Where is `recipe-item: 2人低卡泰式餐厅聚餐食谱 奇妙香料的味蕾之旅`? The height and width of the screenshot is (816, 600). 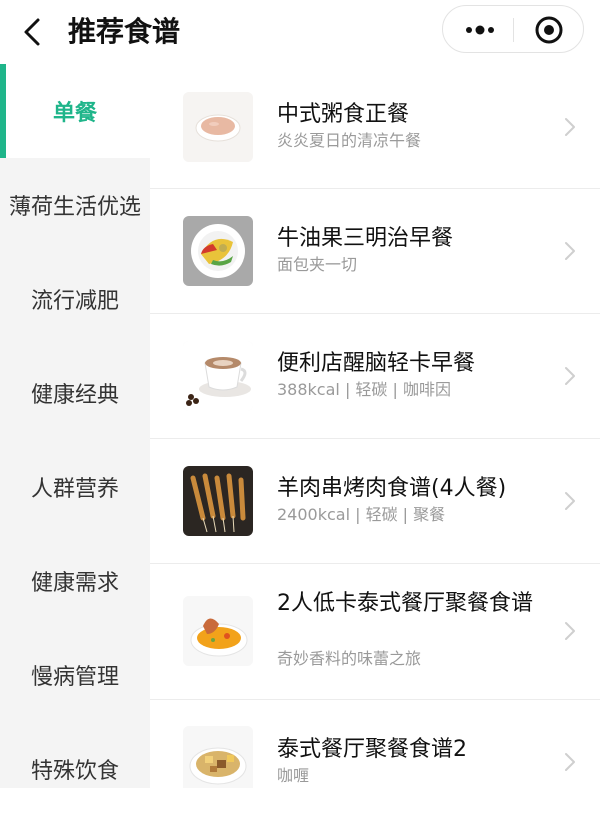 recipe-item: 2人低卡泰式餐厅聚餐食谱 奇妙香料的味蕾之旅 is located at coordinates (375, 632).